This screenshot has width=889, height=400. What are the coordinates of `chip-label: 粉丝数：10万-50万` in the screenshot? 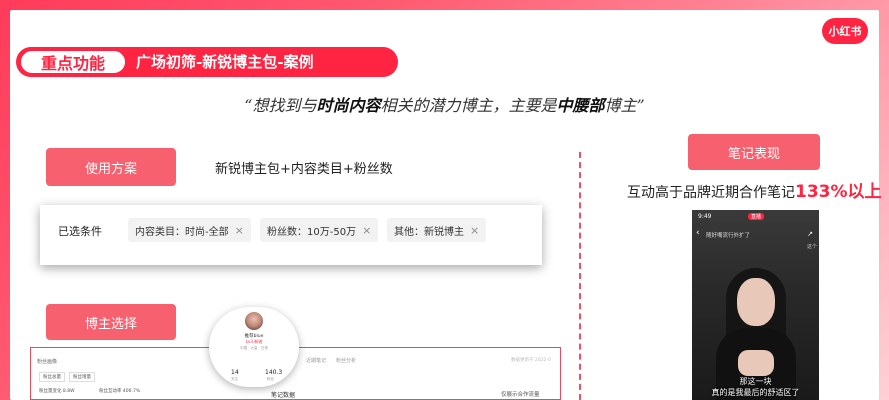 It's located at (312, 232).